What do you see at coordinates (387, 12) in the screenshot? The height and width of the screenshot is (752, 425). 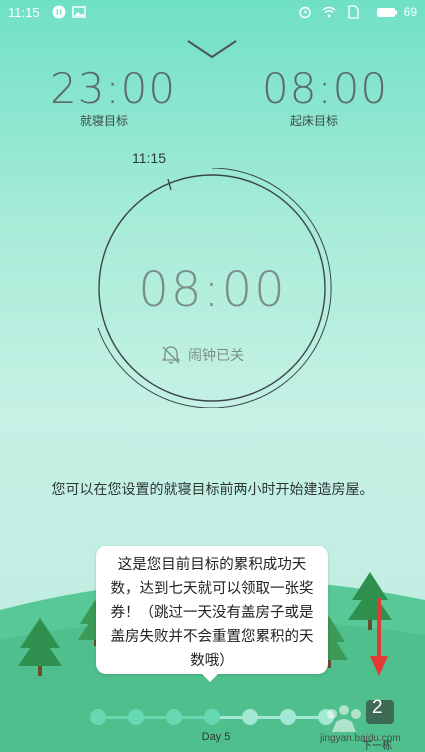 I see `battery-icon` at bounding box center [387, 12].